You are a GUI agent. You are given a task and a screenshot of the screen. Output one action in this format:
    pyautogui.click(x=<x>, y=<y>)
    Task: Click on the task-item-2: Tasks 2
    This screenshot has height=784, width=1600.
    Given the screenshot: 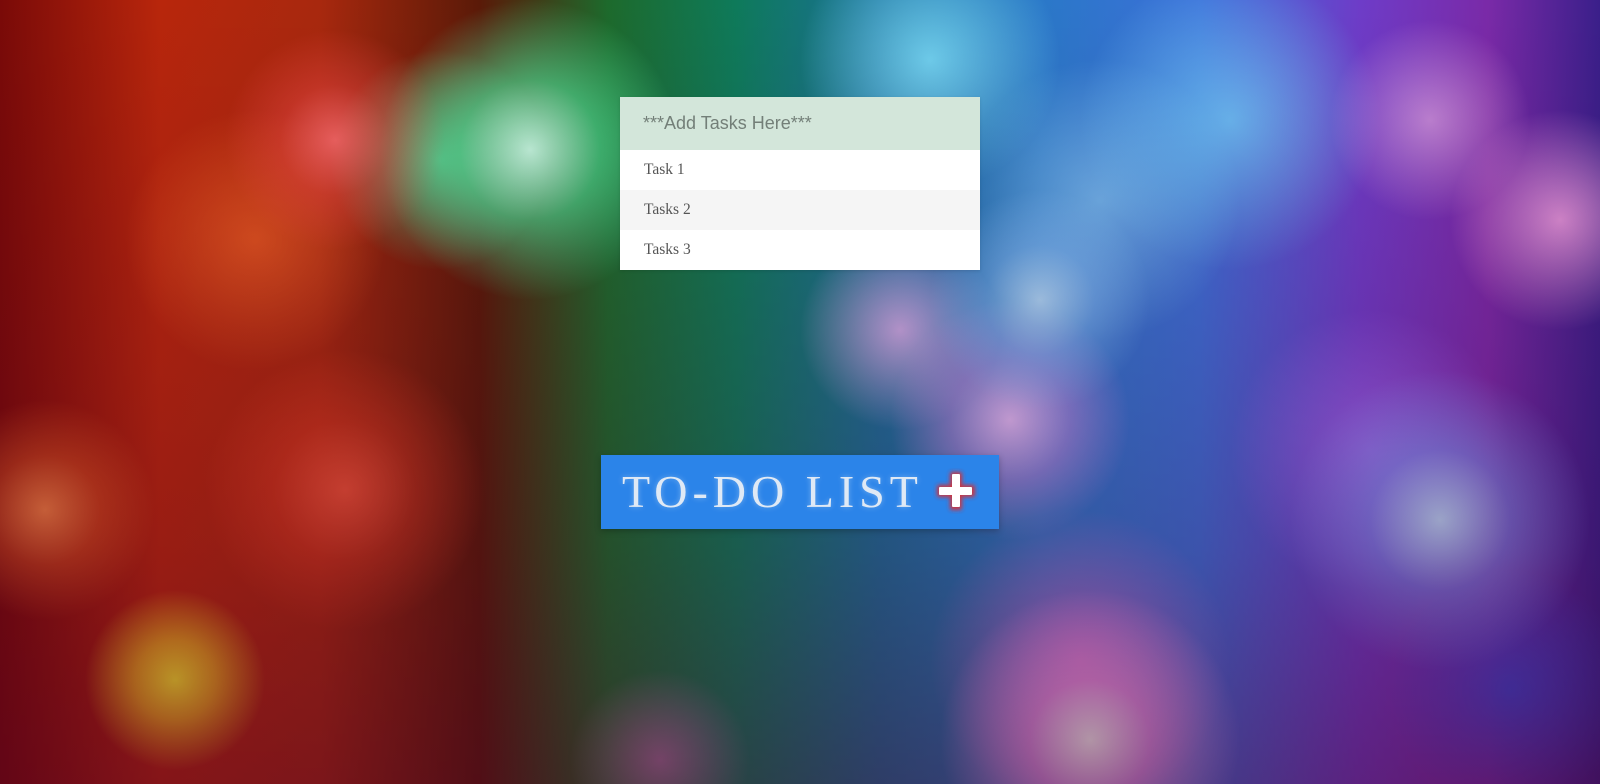 What is the action you would take?
    pyautogui.click(x=800, y=210)
    